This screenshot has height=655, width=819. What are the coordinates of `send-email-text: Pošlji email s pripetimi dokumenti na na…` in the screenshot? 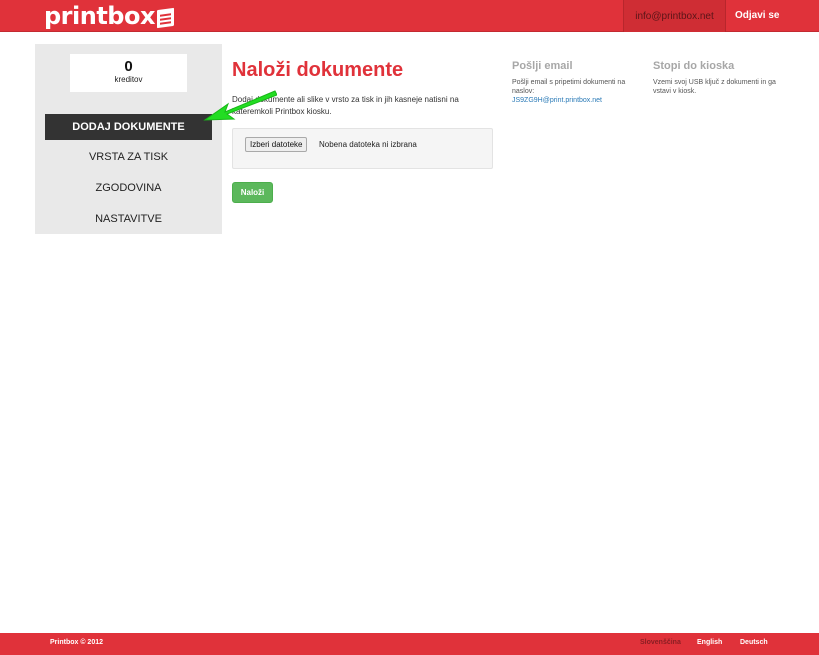 It's located at (569, 87).